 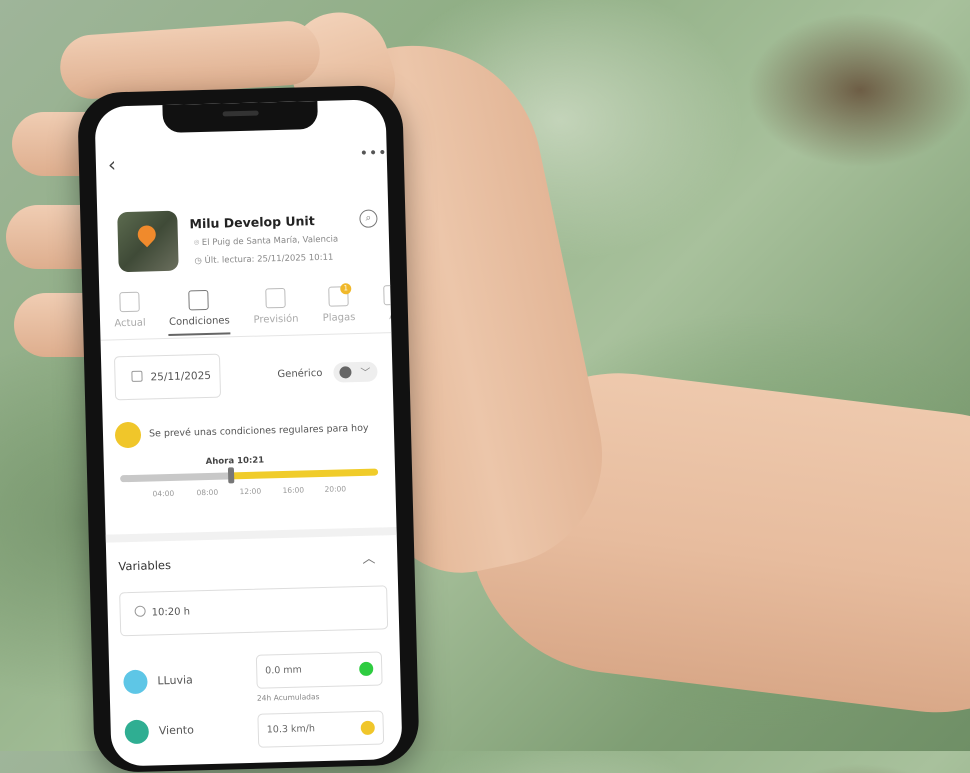 I want to click on wind-label: Viento, so click(x=176, y=730).